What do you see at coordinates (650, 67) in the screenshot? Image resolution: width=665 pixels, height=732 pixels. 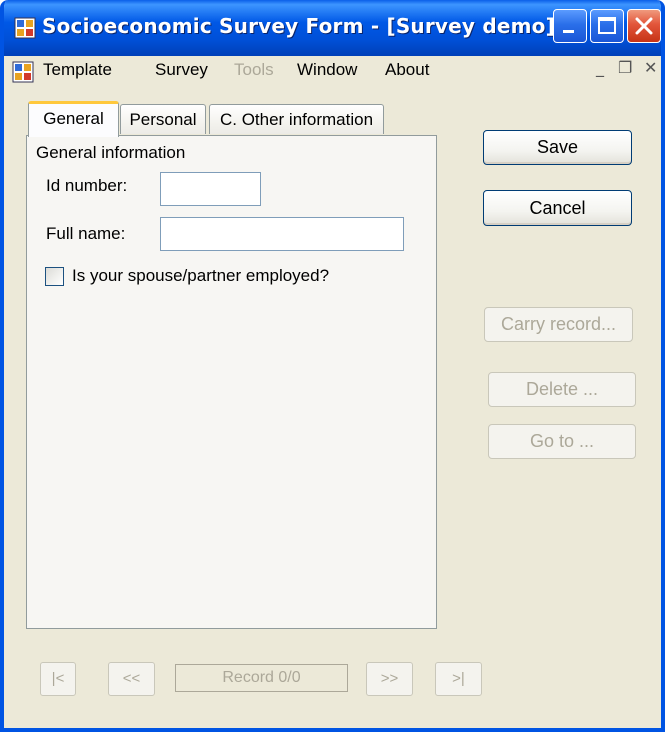 I see `mdi-close-icon: ✕` at bounding box center [650, 67].